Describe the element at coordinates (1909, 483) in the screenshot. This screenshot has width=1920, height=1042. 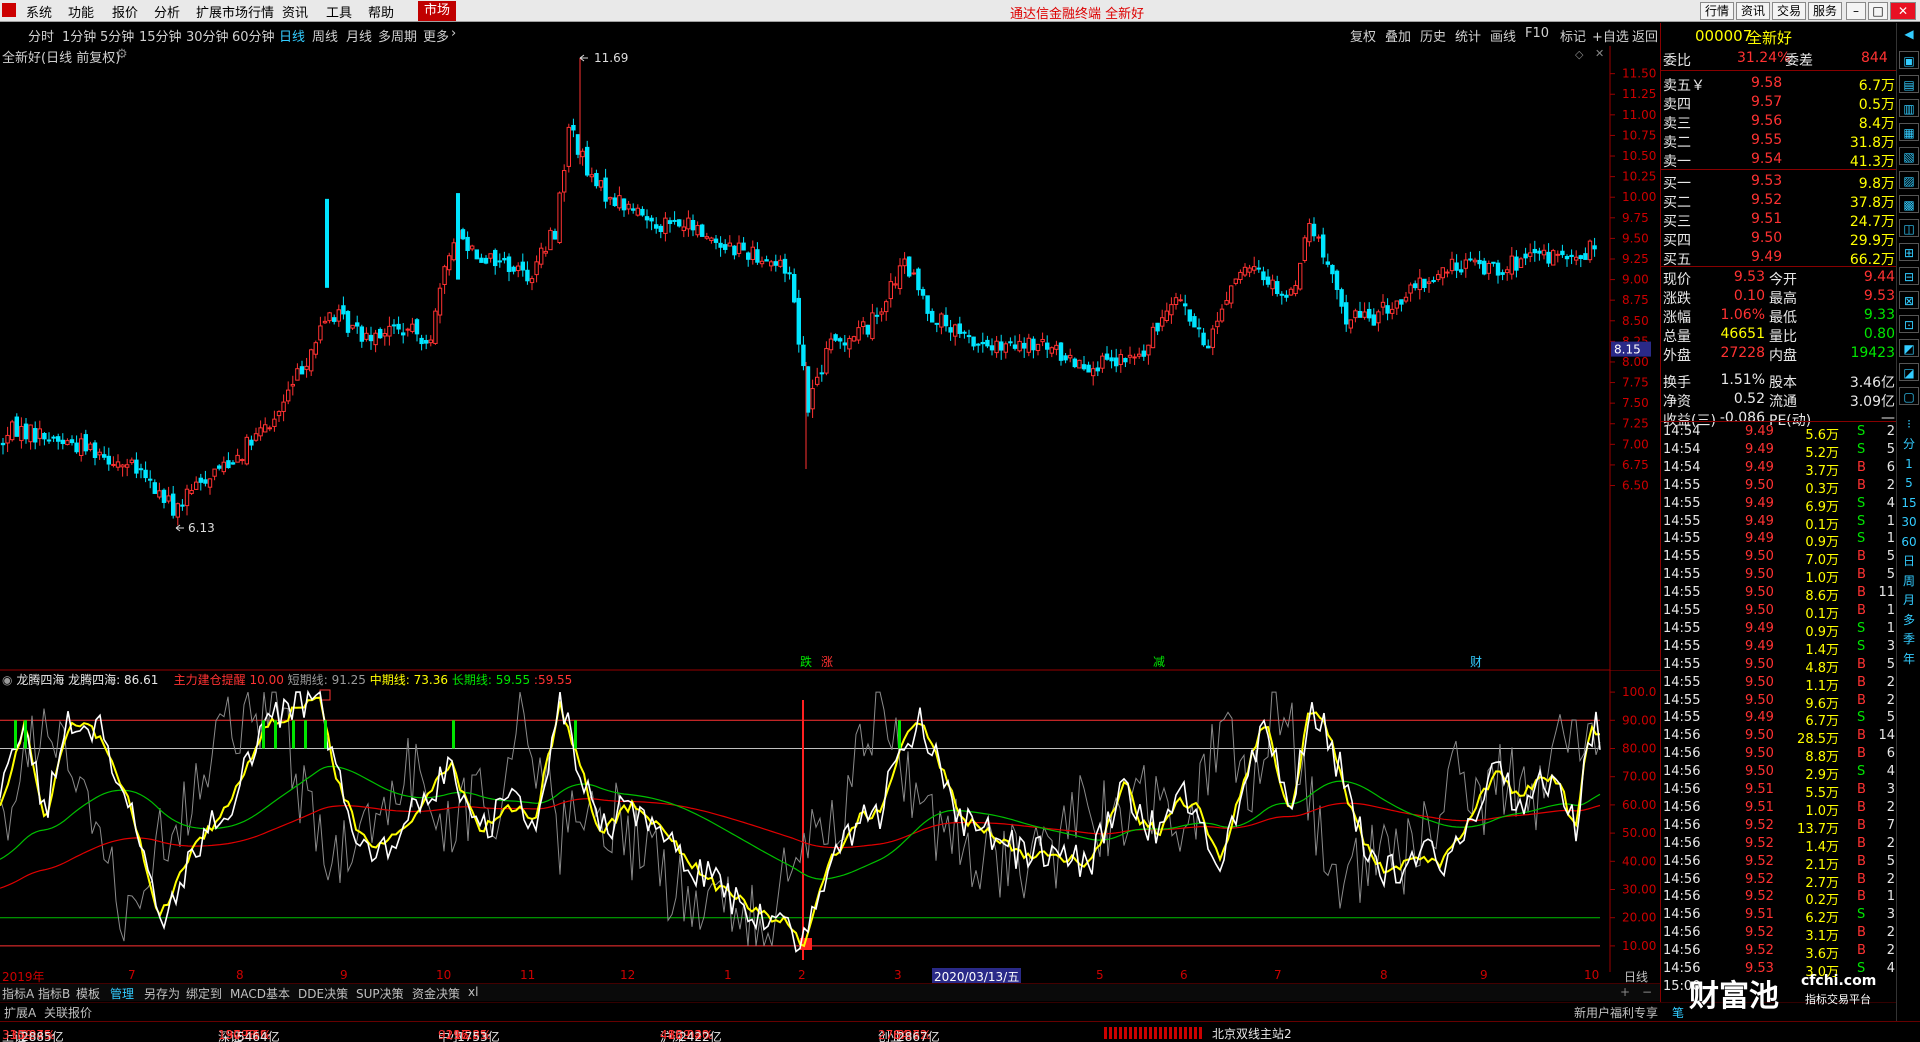
I see `sidebar-period-button: 5` at that location.